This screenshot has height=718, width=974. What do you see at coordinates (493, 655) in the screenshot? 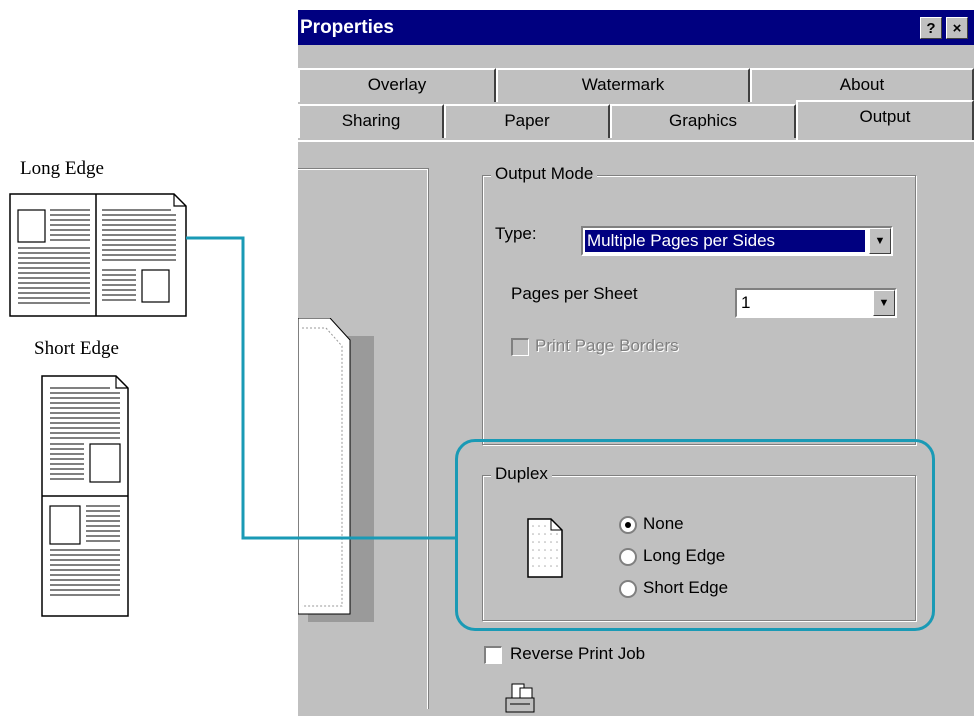
I see `reverse-print-job-checkbox` at bounding box center [493, 655].